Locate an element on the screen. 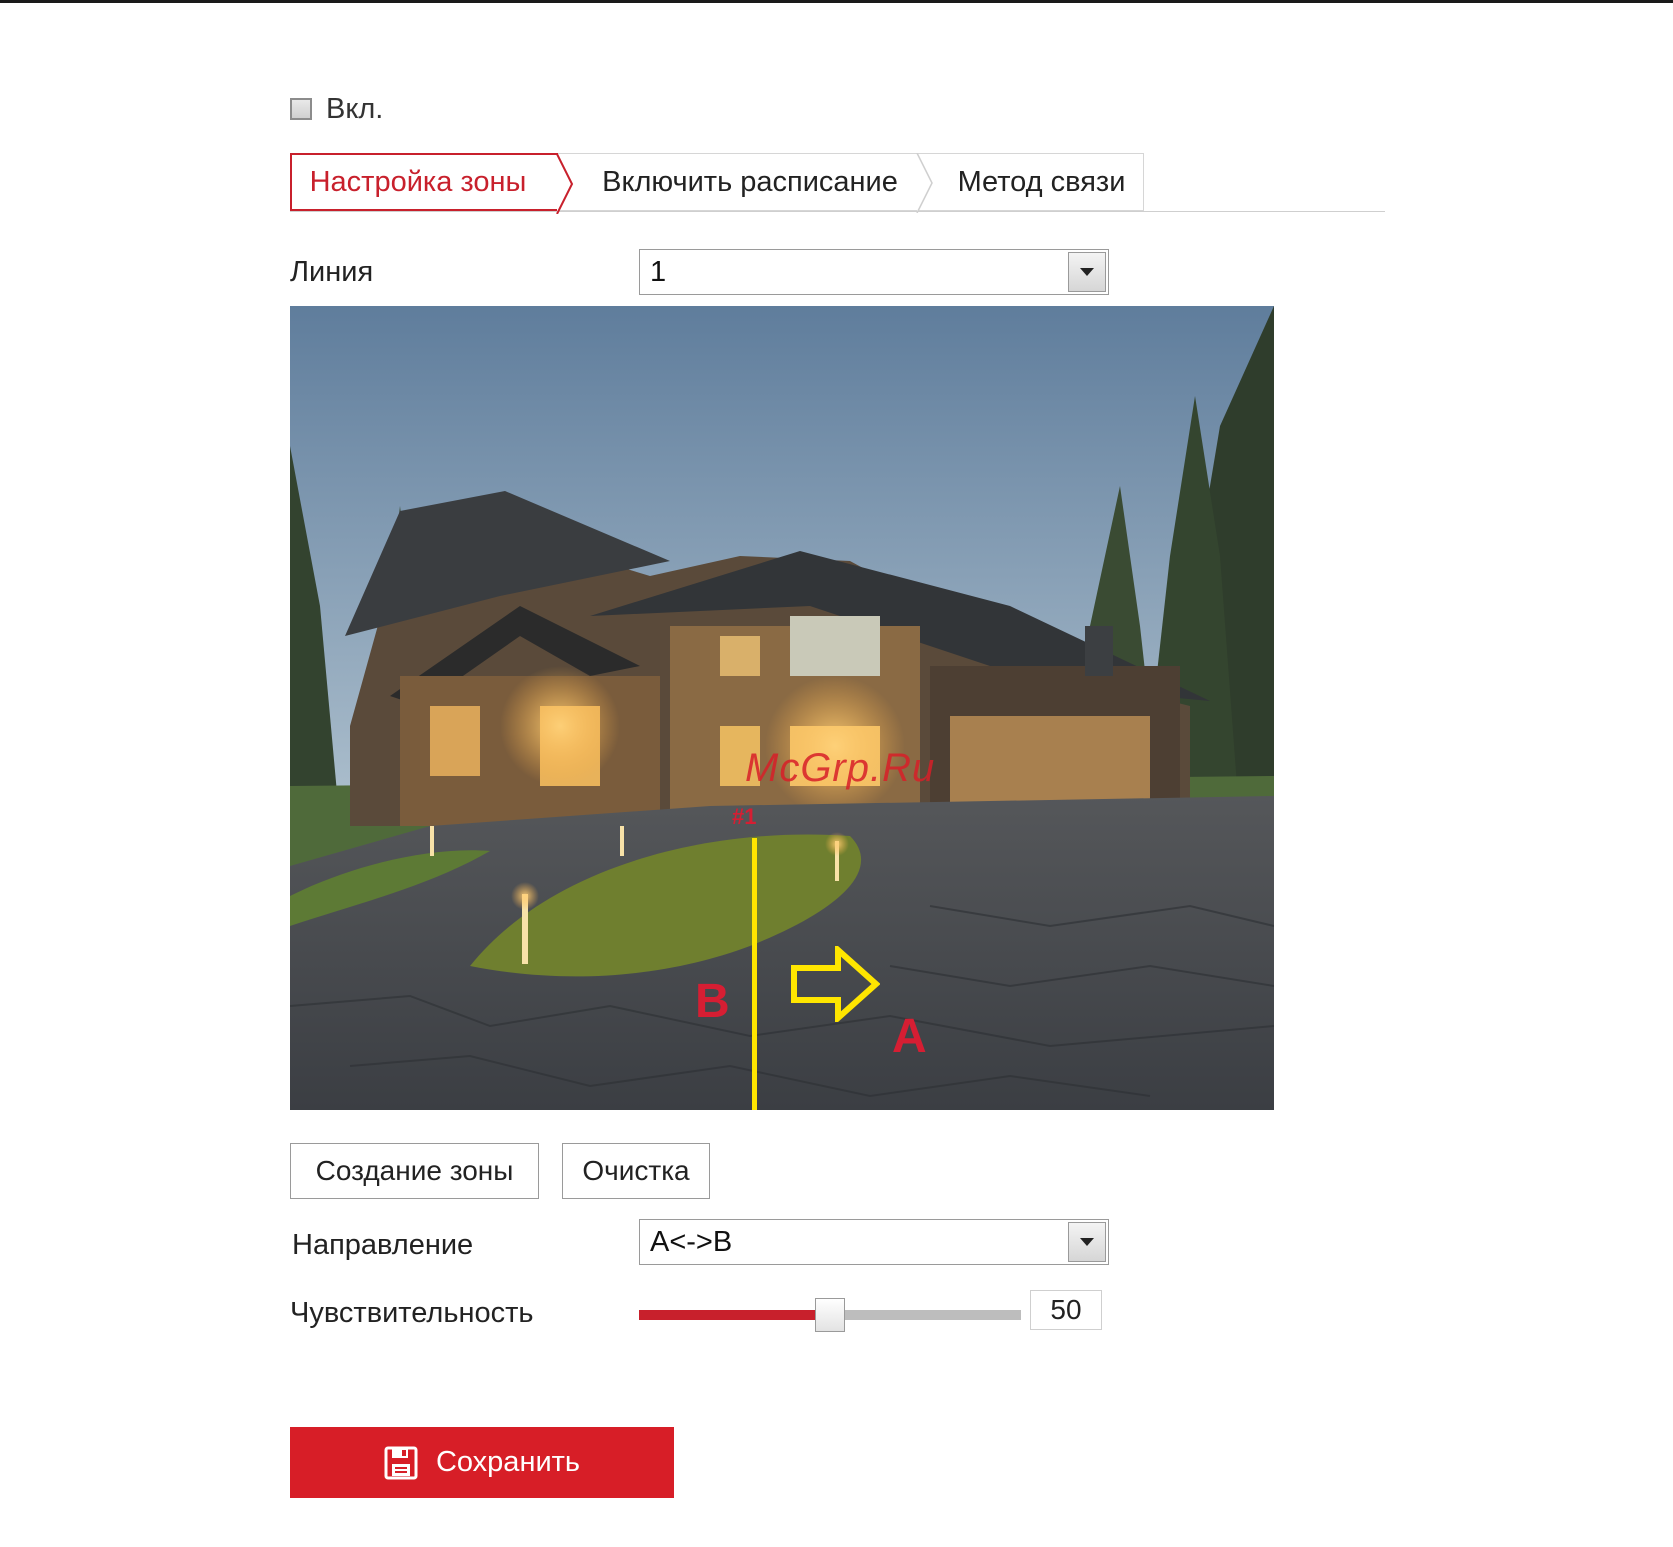 This screenshot has height=1547, width=1673. rule-id-label: #1 is located at coordinates (744, 816).